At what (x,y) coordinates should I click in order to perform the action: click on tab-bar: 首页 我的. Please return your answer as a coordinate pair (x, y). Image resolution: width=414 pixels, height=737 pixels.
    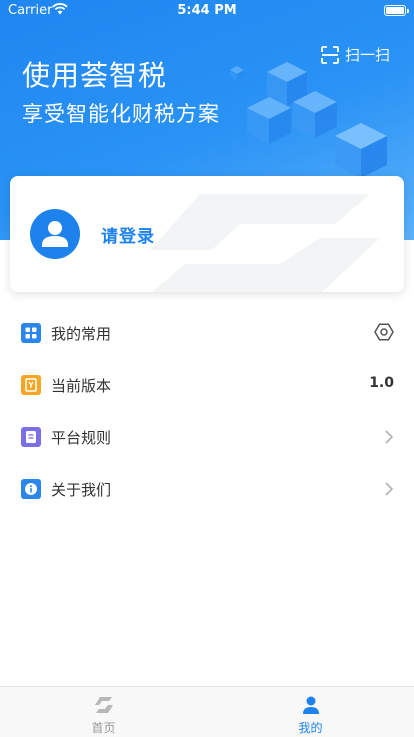
    Looking at the image, I should click on (207, 711).